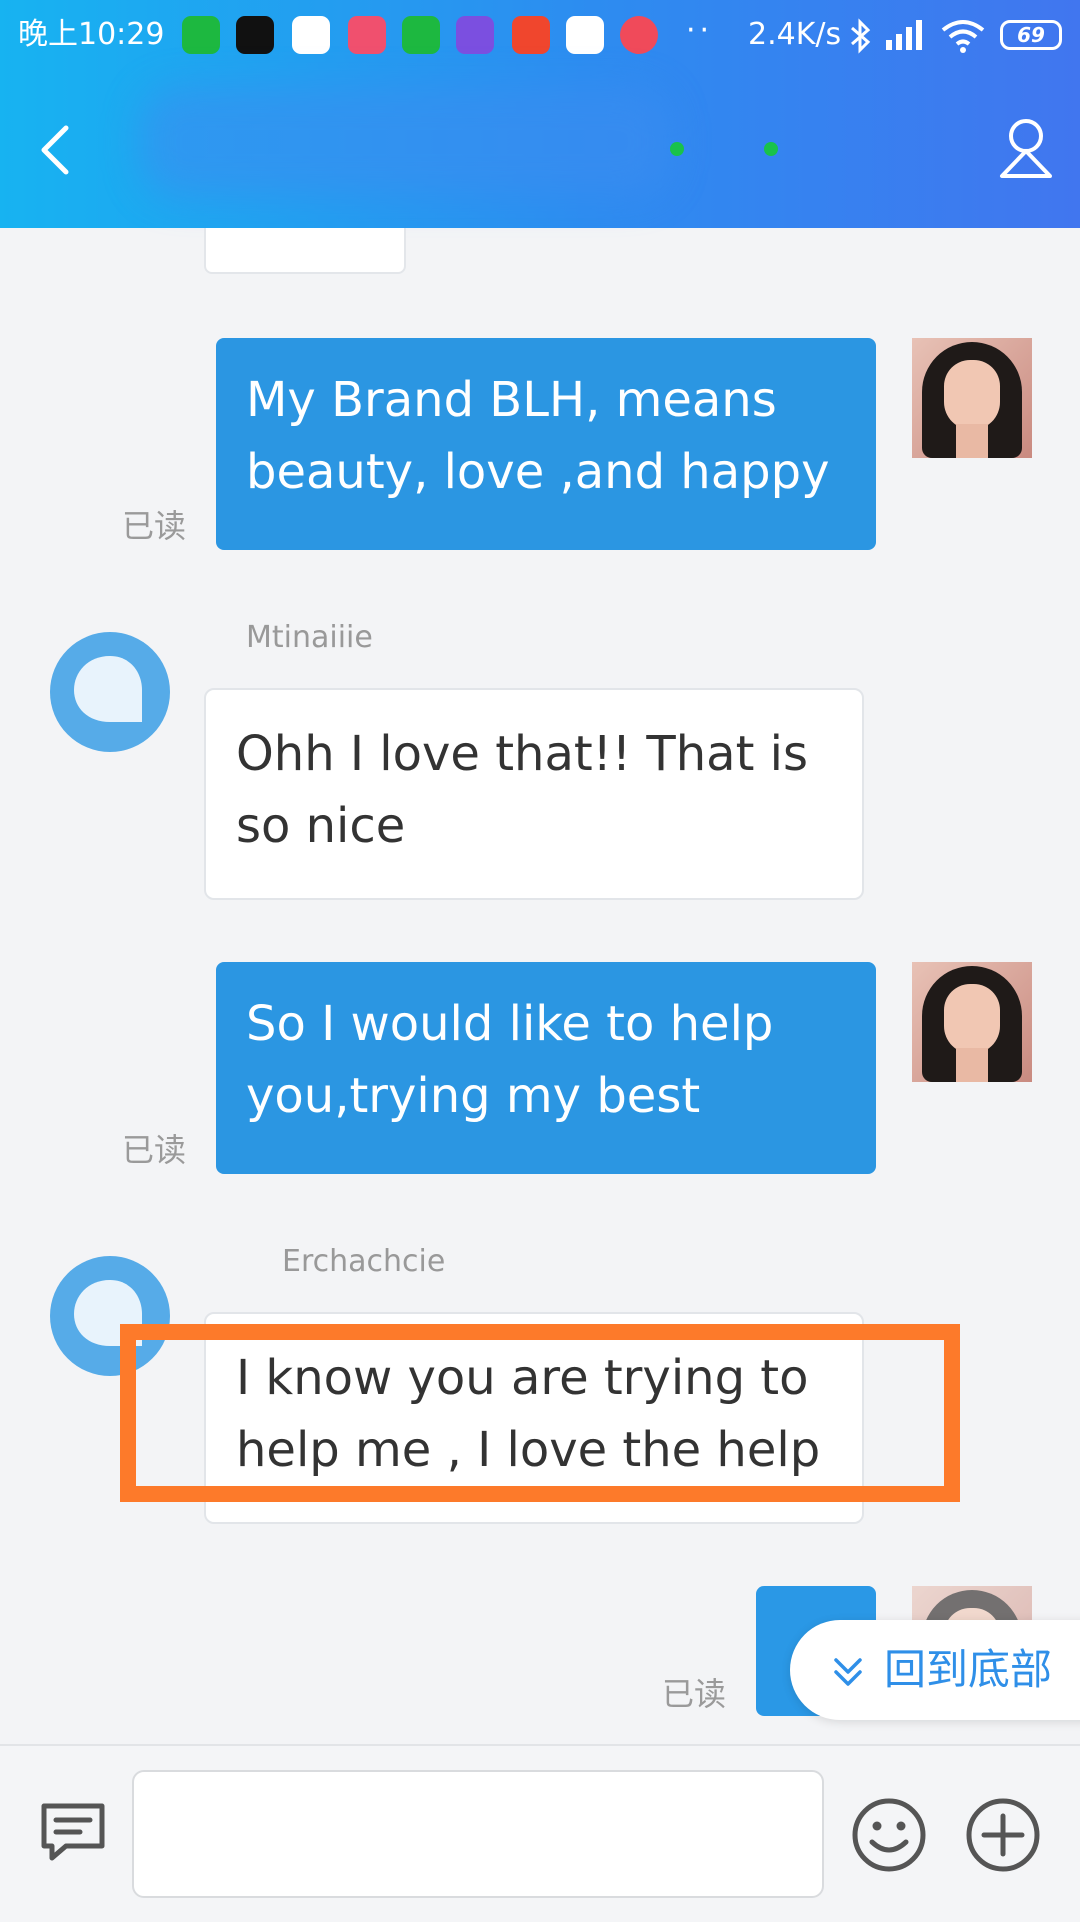  Describe the element at coordinates (1031, 35) in the screenshot. I see `battery-indicator: 69` at that location.